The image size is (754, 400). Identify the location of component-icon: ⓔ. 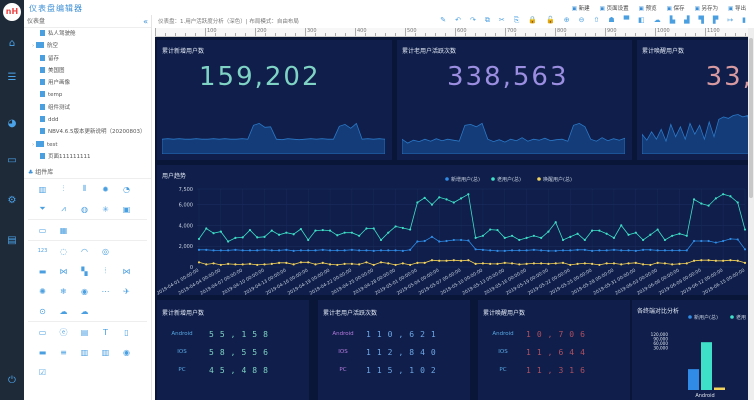
(63, 332).